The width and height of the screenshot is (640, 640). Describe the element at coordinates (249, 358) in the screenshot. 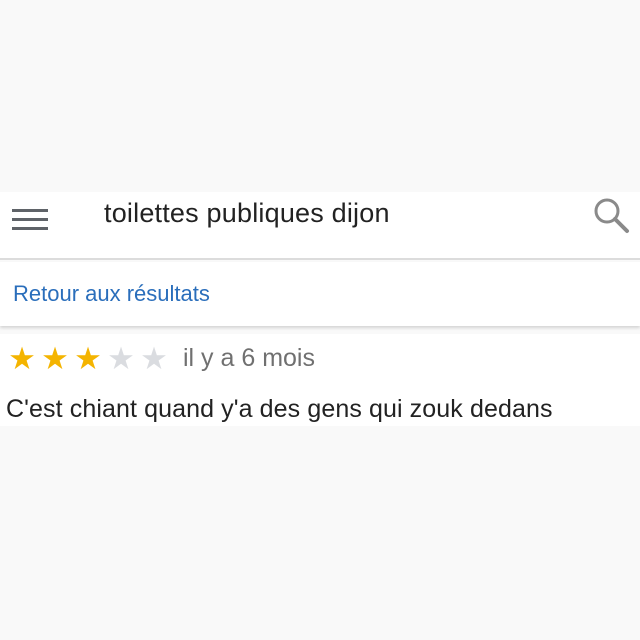

I see `review-date: il y a 6 mois` at that location.